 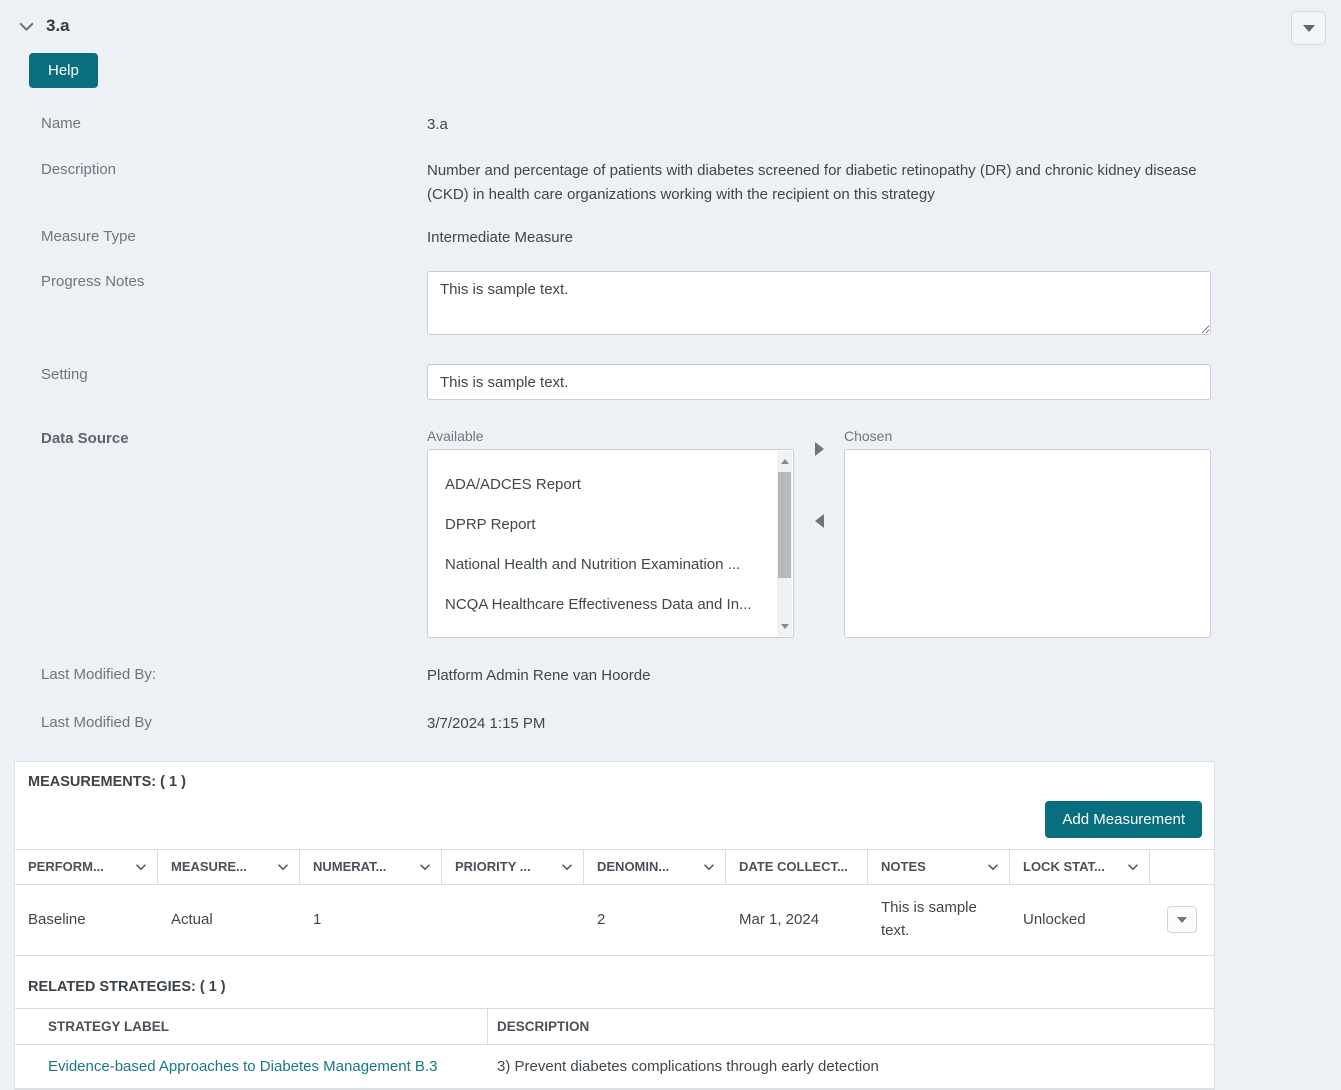 What do you see at coordinates (670, 124) in the screenshot?
I see `form-row-name: Name 3.a` at bounding box center [670, 124].